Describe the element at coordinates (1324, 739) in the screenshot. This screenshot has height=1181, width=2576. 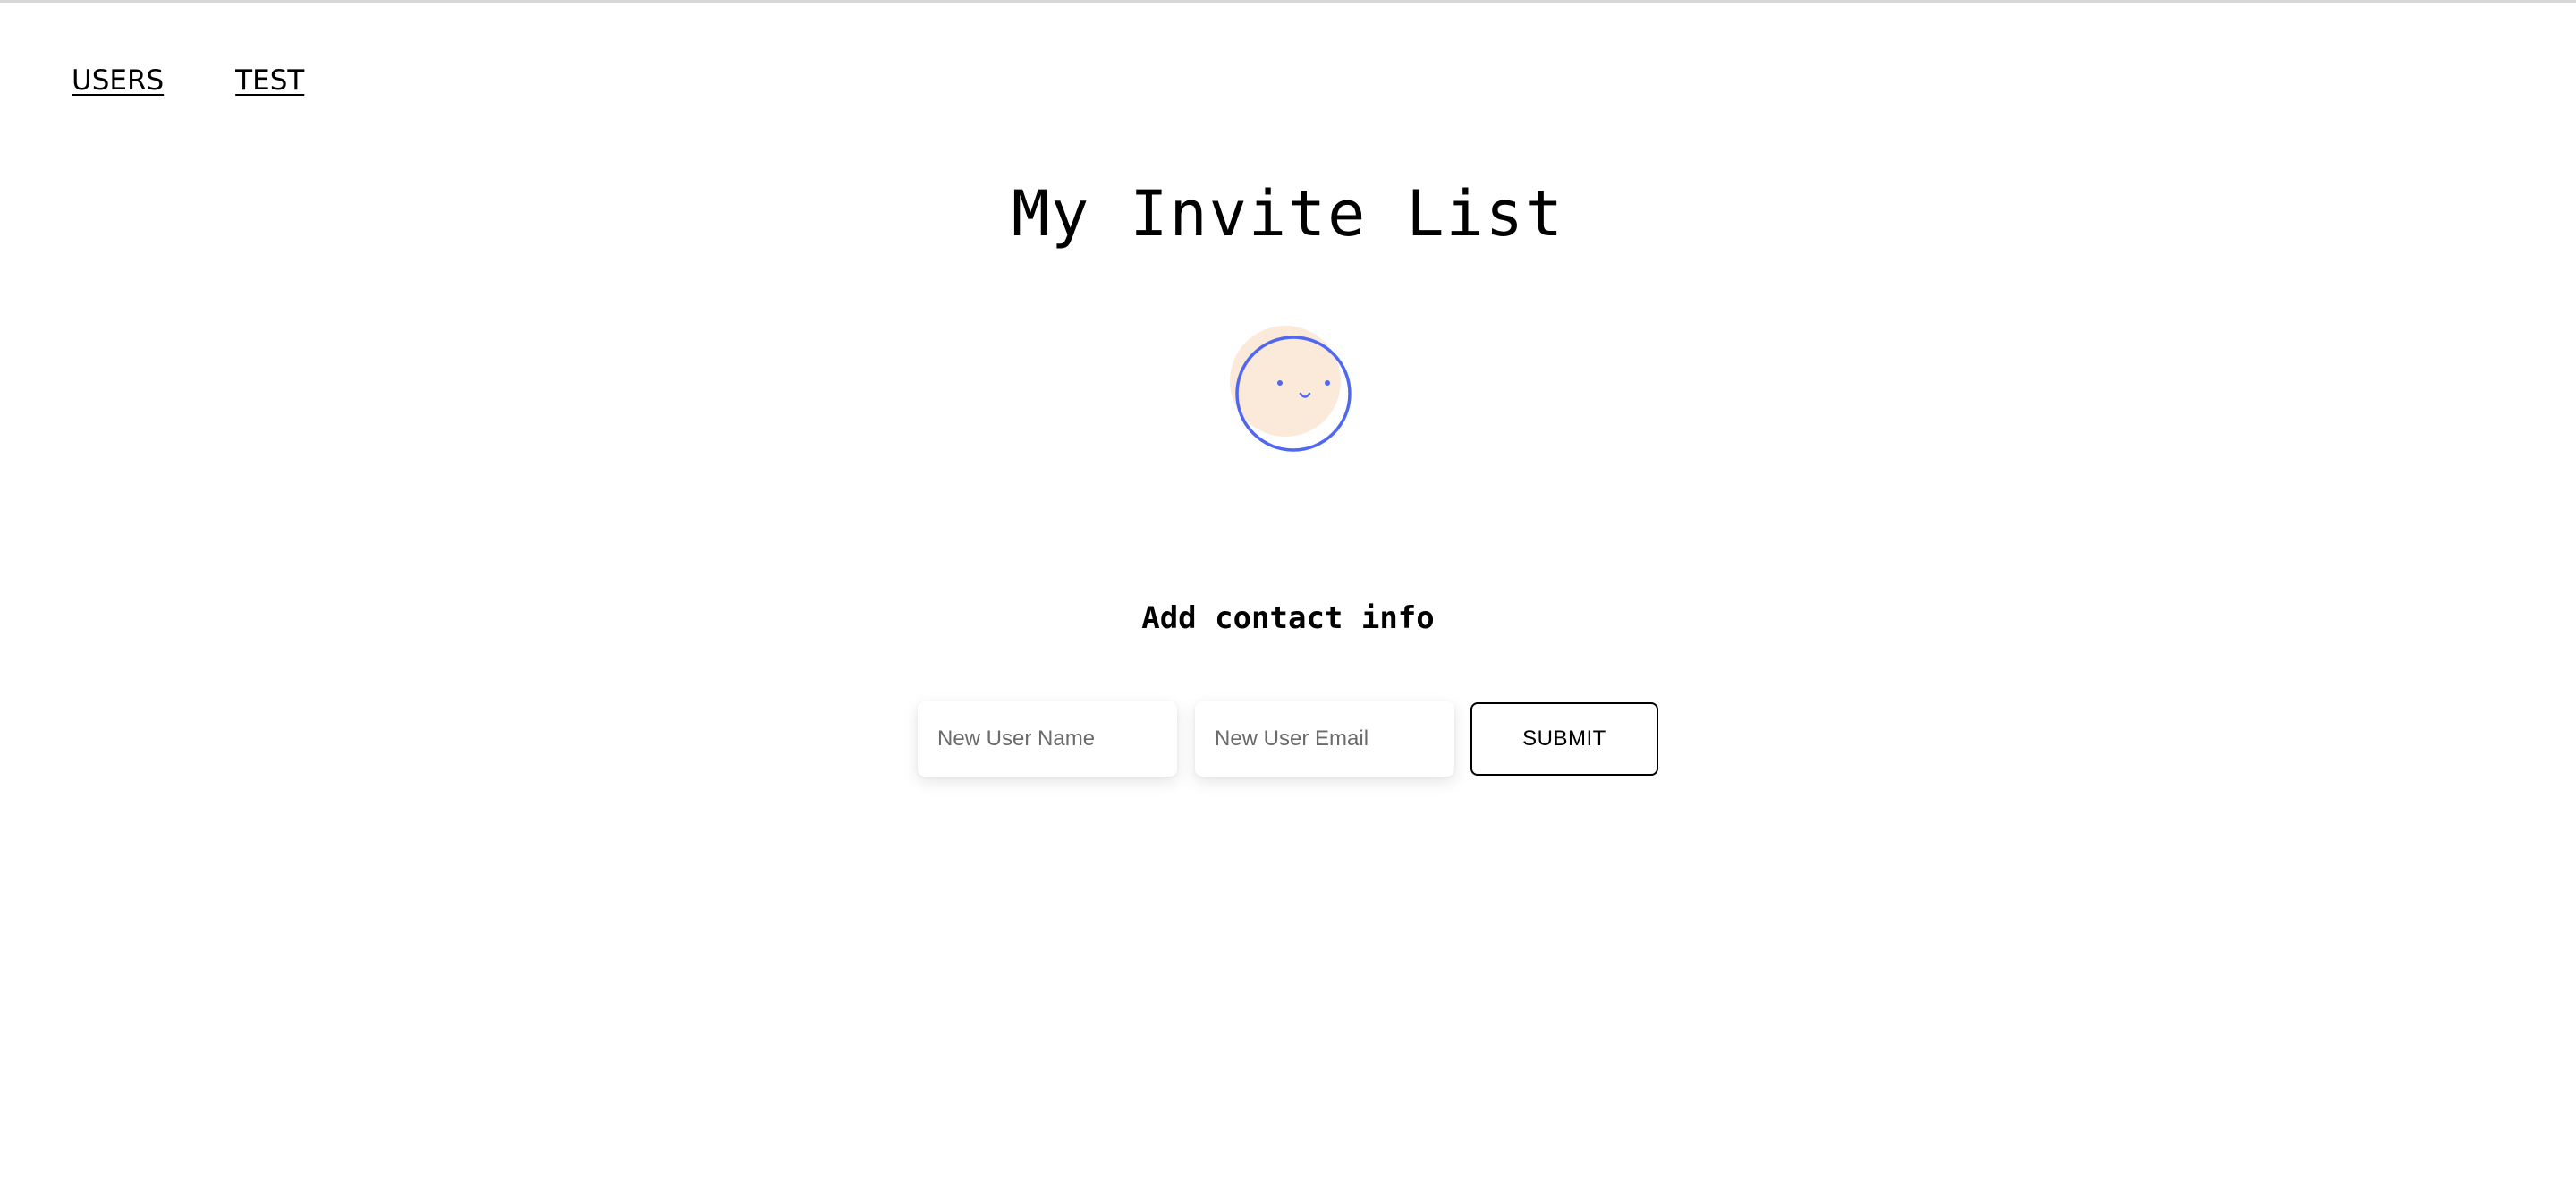
I see `new-user-email-input` at that location.